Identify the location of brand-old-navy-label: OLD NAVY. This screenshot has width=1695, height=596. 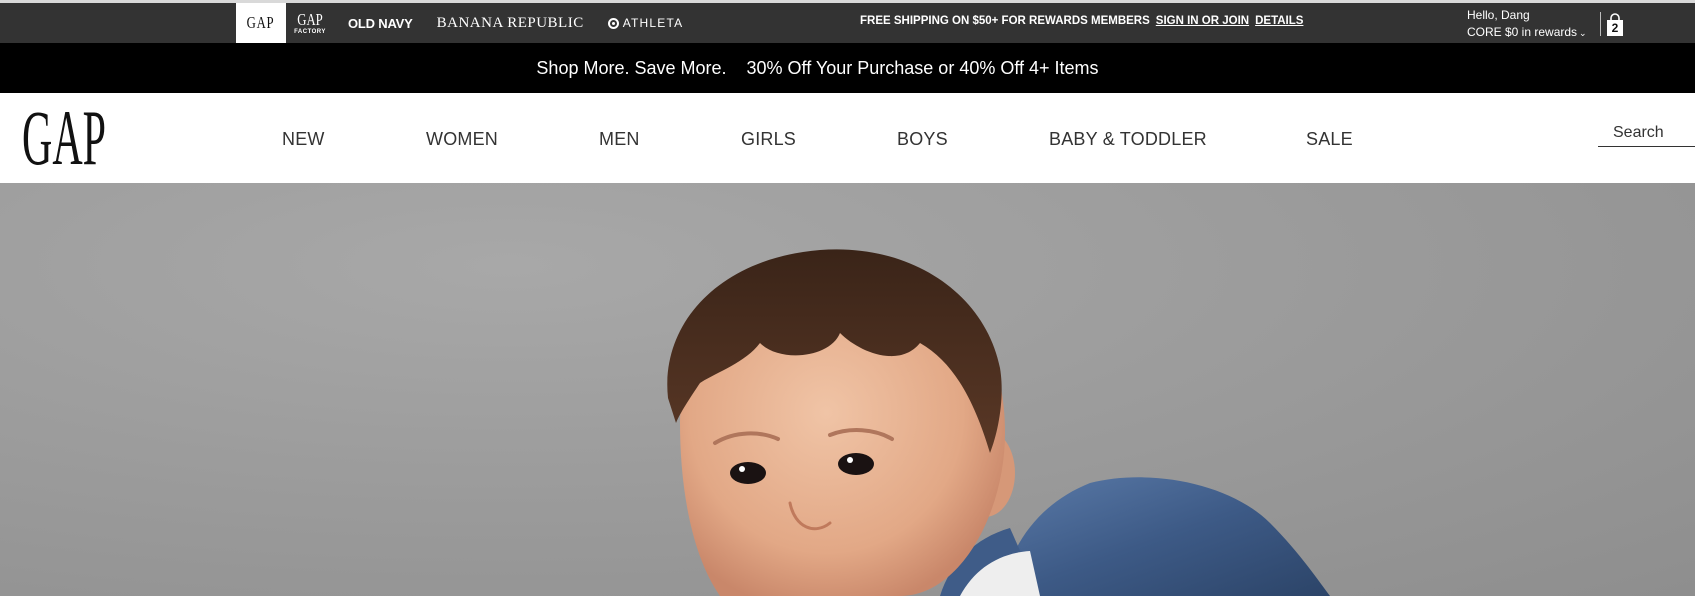
(380, 23).